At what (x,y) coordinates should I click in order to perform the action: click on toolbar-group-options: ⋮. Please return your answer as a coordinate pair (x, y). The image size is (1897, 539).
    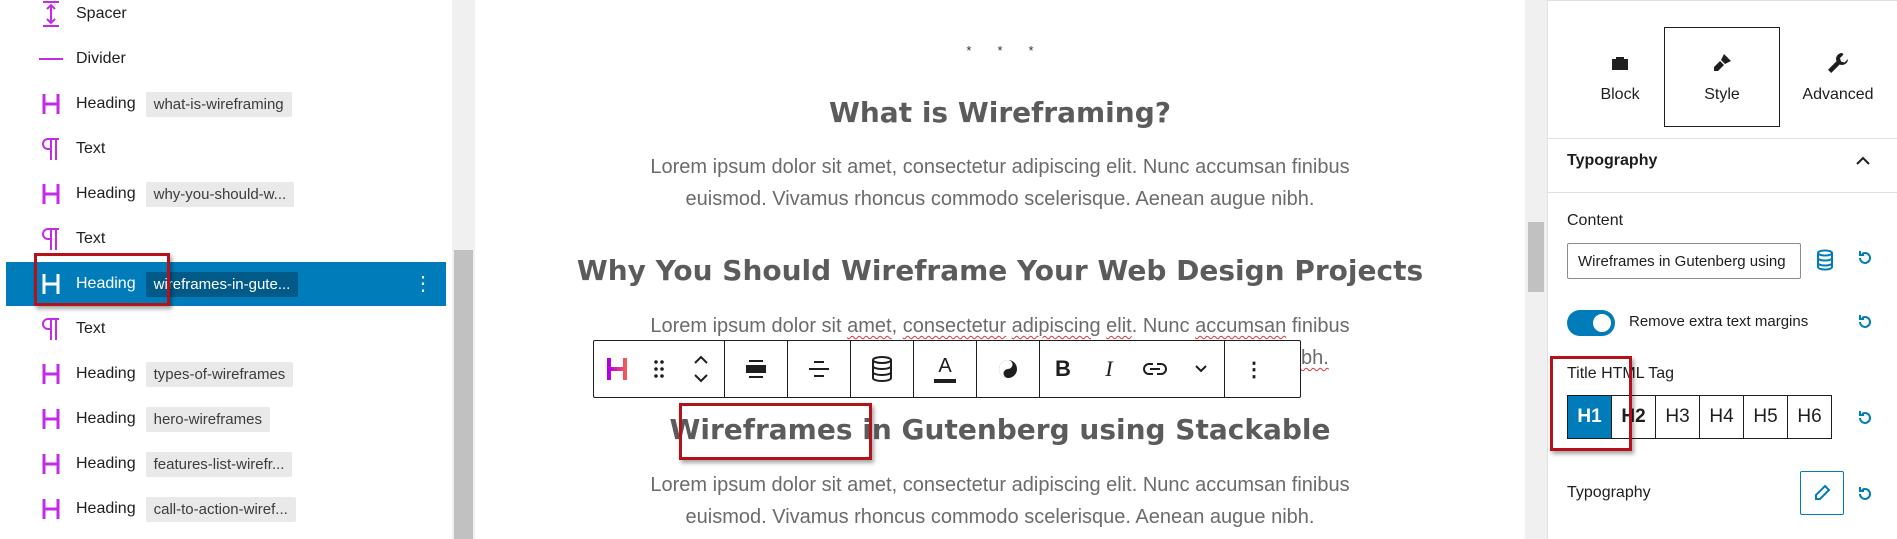
    Looking at the image, I should click on (1254, 369).